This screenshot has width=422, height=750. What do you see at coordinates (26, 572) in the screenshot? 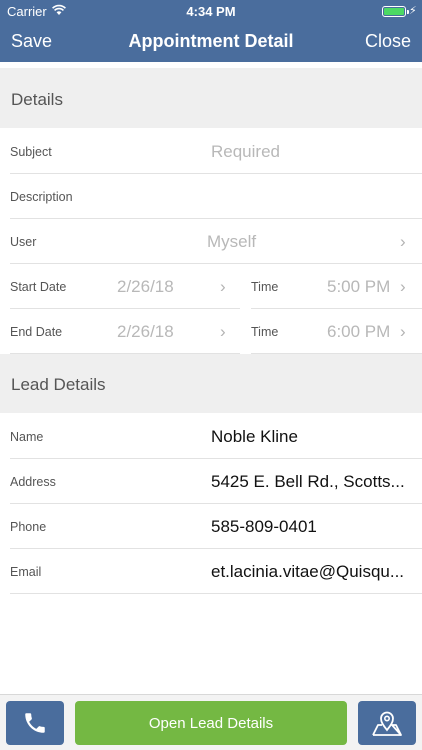
I see `email-label: Email` at bounding box center [26, 572].